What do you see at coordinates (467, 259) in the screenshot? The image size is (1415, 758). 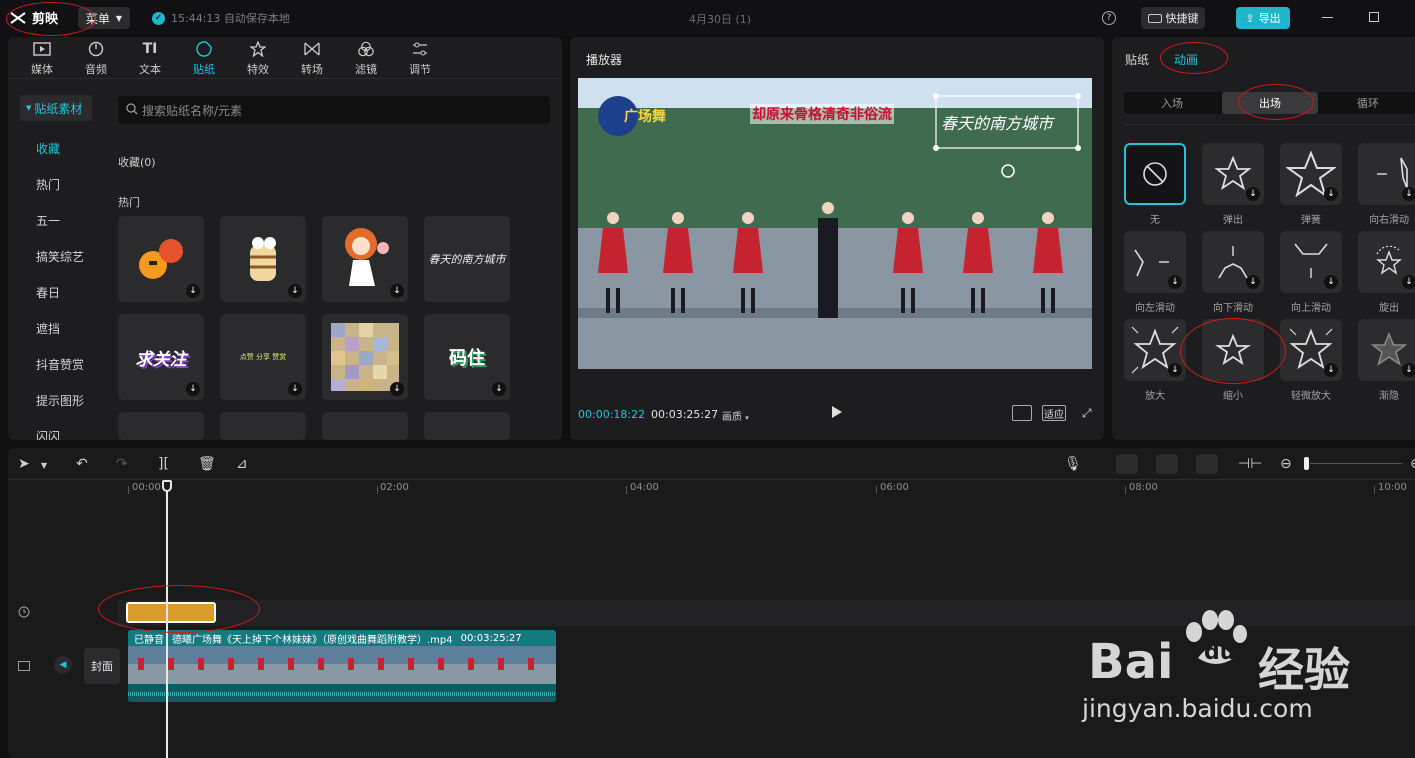 I see `sticker-item-spring-city: 春天的南方城市` at bounding box center [467, 259].